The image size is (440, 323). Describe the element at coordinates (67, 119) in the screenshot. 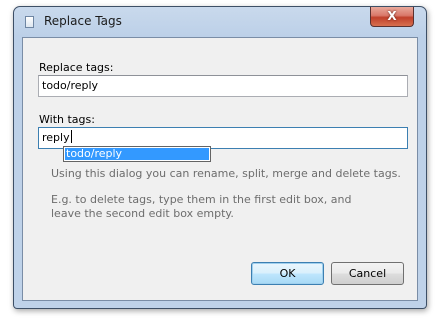

I see `with-tags-label: With tags:` at that location.